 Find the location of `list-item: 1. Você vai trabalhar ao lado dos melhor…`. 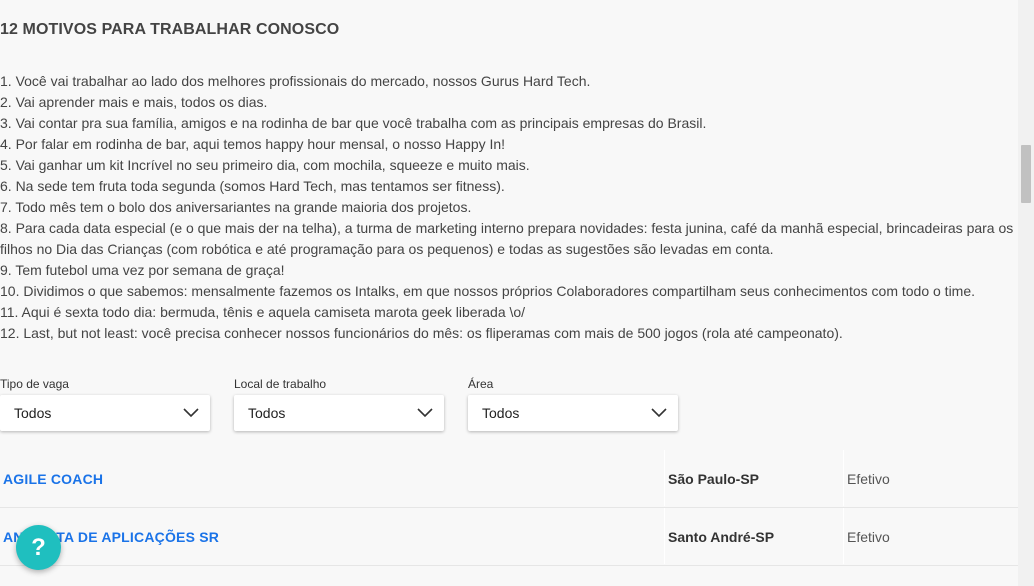

list-item: 1. Você vai trabalhar ao lado dos melhor… is located at coordinates (295, 81).